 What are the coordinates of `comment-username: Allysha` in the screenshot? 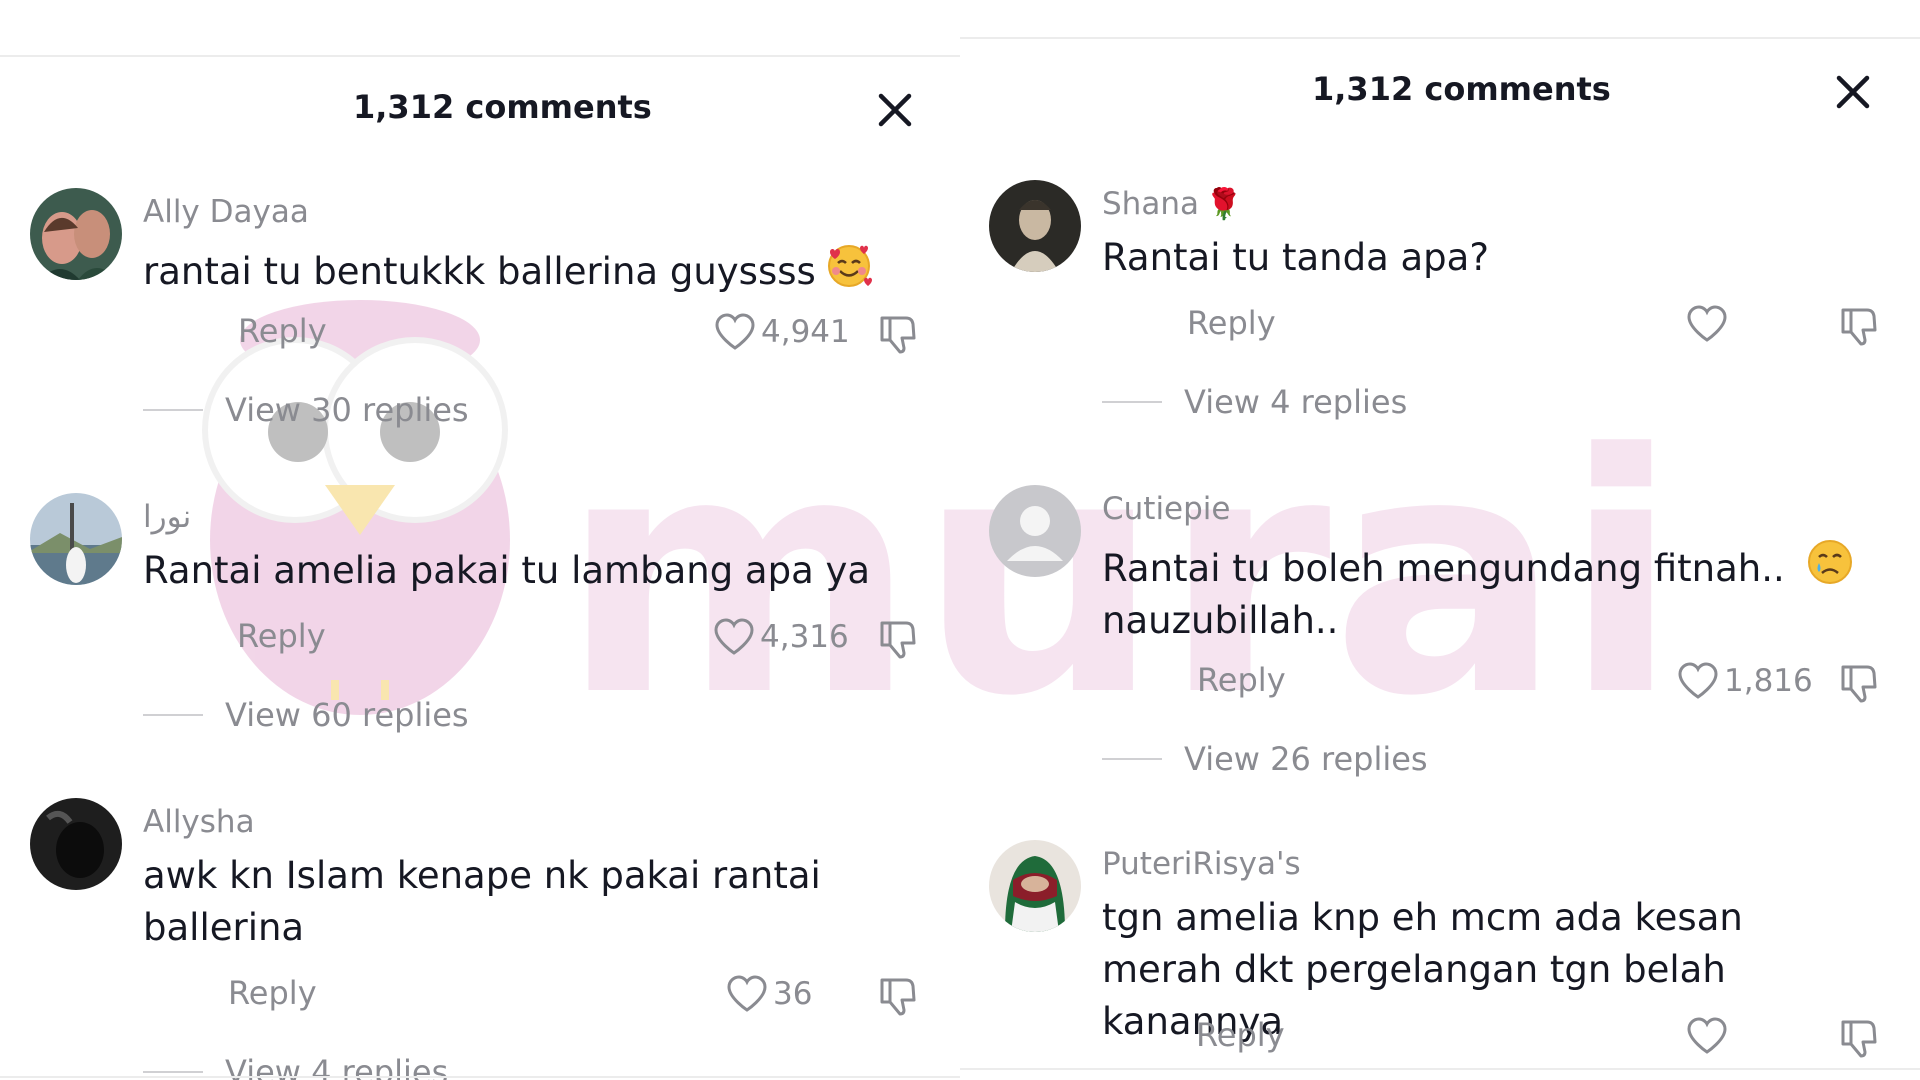 It's located at (199, 822).